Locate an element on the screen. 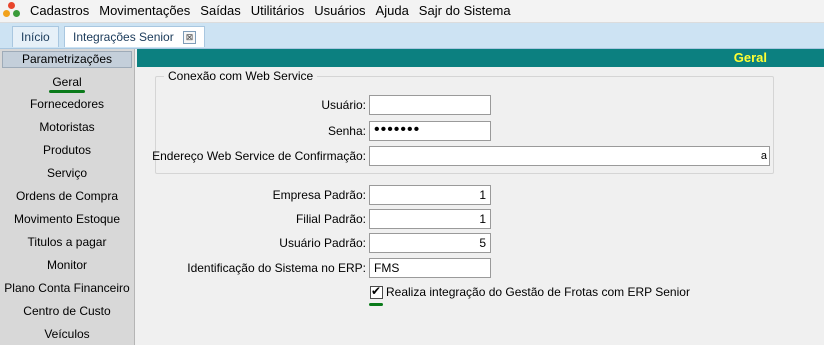  sidebar-item-monitor: Monitor is located at coordinates (67, 265).